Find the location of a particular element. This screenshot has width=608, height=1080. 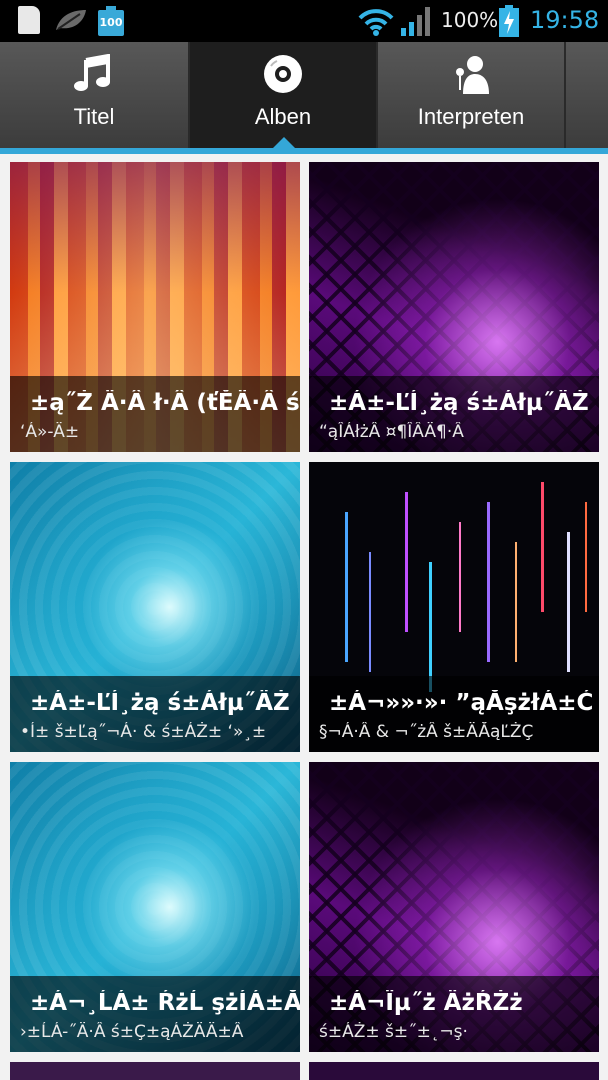

music-note-icon is located at coordinates (92, 72).